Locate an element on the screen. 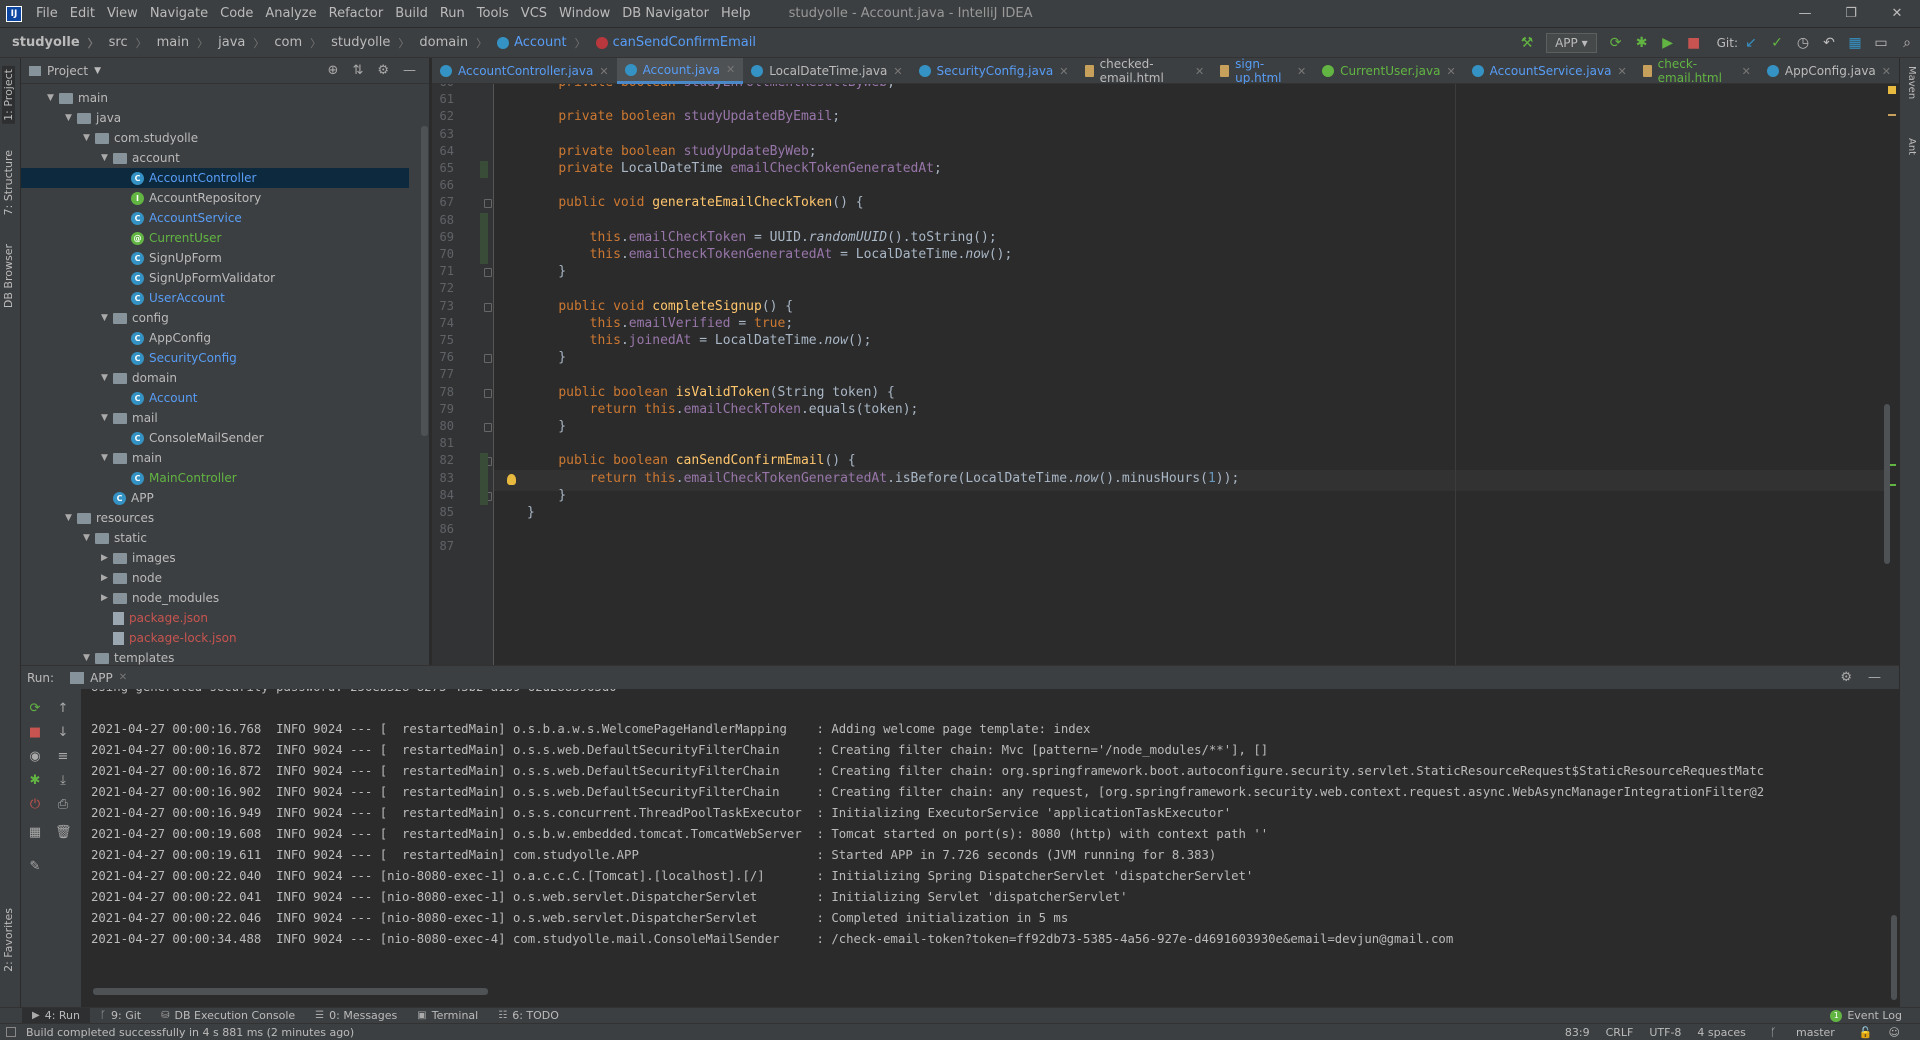 The width and height of the screenshot is (1920, 1040). indent-setting: 4 spaces is located at coordinates (1721, 1032).